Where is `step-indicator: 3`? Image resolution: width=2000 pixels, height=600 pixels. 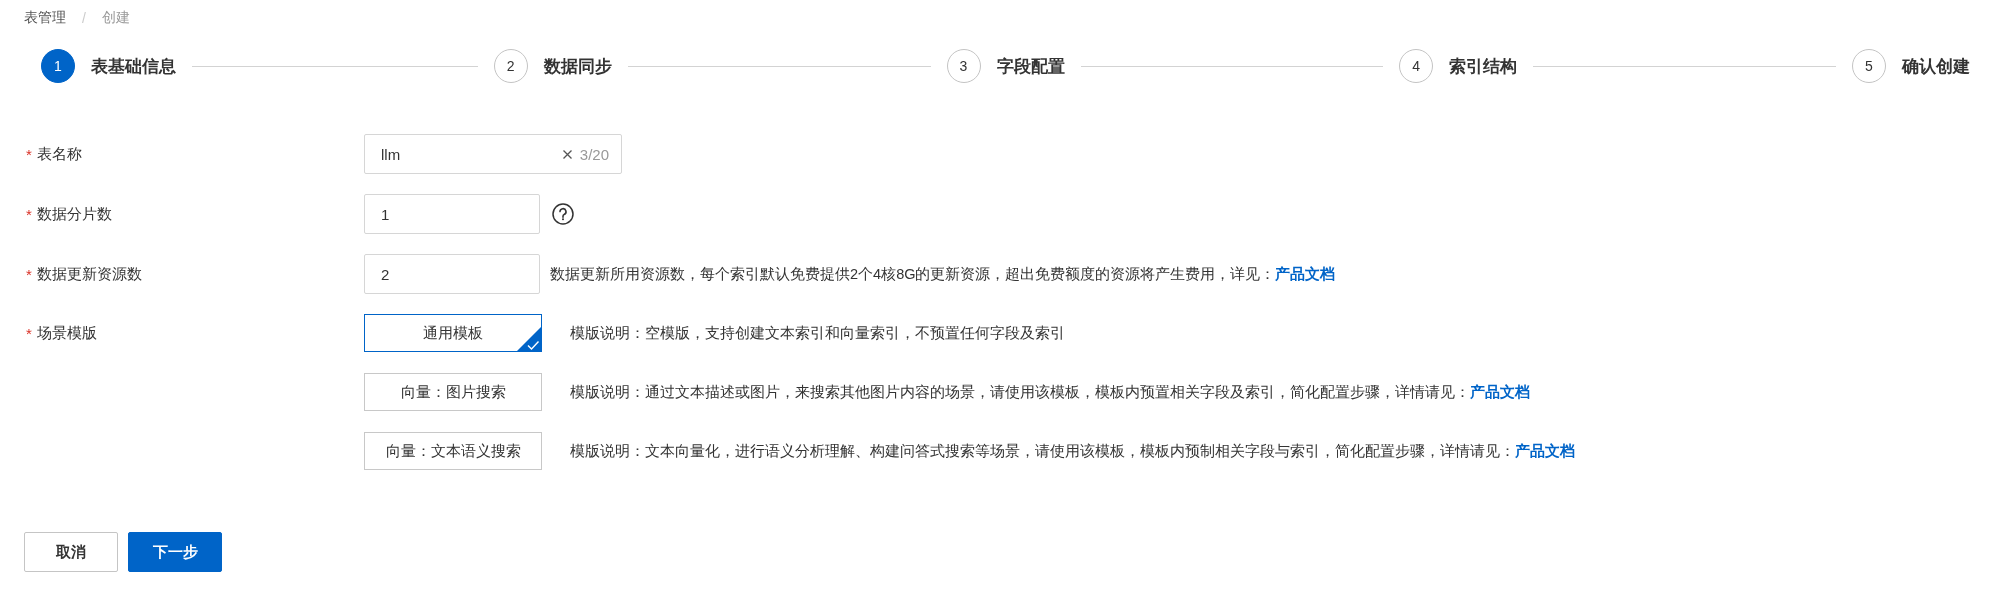
step-indicator: 3 is located at coordinates (963, 66).